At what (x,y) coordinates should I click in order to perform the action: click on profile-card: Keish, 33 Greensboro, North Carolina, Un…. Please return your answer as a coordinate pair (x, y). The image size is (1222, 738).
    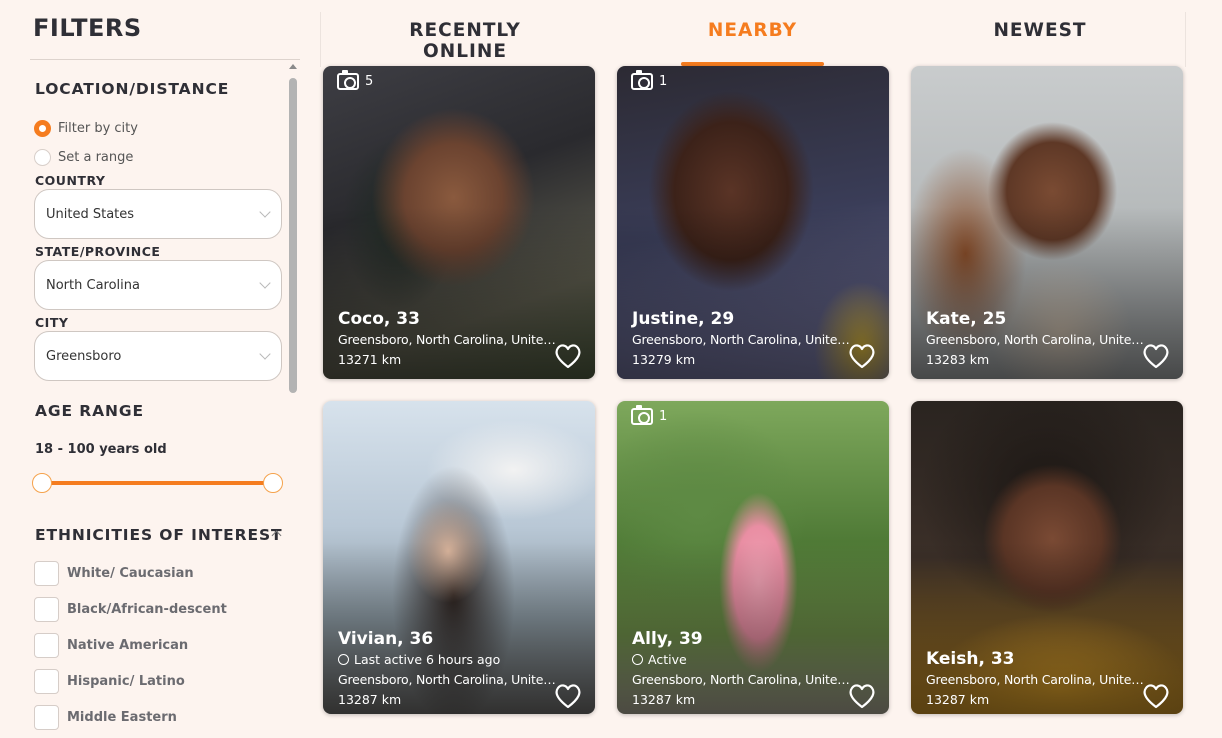
    Looking at the image, I should click on (1047, 557).